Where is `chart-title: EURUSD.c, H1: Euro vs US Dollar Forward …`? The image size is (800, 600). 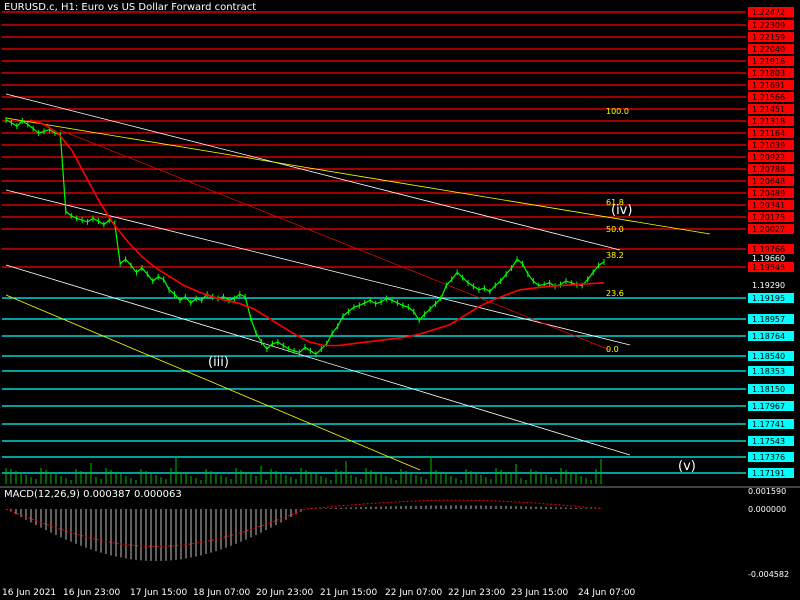 chart-title: EURUSD.c, H1: Euro vs US Dollar Forward … is located at coordinates (130, 7).